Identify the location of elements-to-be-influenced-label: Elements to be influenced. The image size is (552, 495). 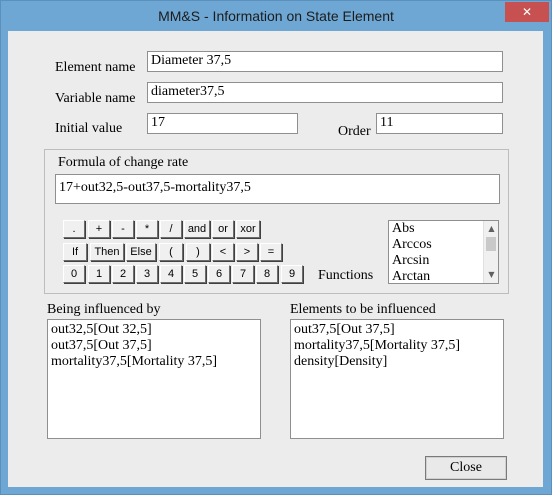
(363, 309).